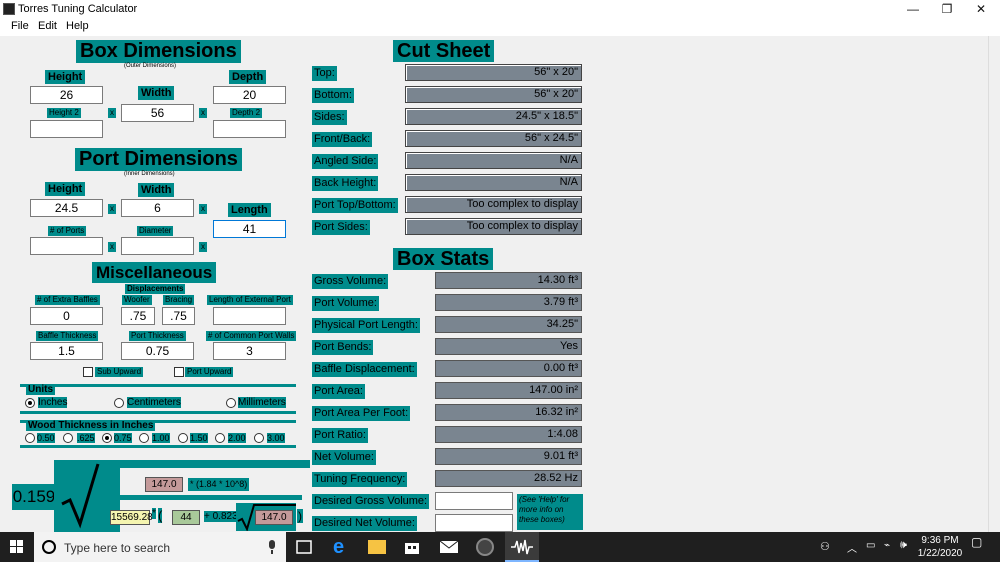 This screenshot has width=1000, height=562. Describe the element at coordinates (508, 478) in the screenshot. I see `stat-value: 28.52 Hz` at that location.